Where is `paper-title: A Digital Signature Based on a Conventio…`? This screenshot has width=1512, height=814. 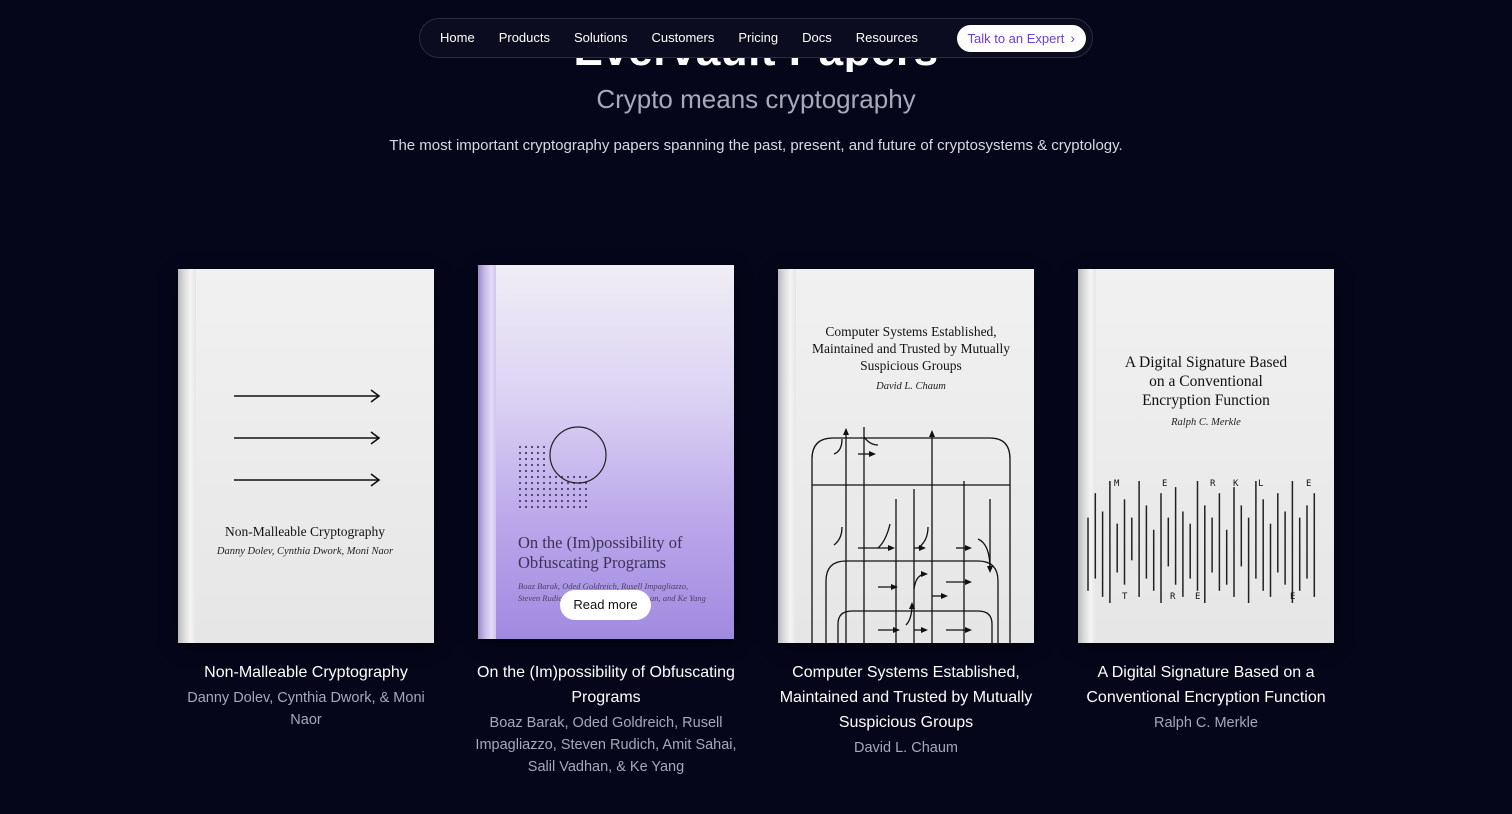
paper-title: A Digital Signature Based on a Conventio… is located at coordinates (1206, 685).